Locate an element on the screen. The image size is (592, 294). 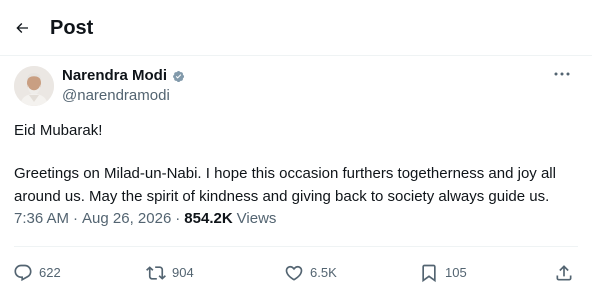
post-line-greeting: Eid Mubarak! is located at coordinates (58, 130).